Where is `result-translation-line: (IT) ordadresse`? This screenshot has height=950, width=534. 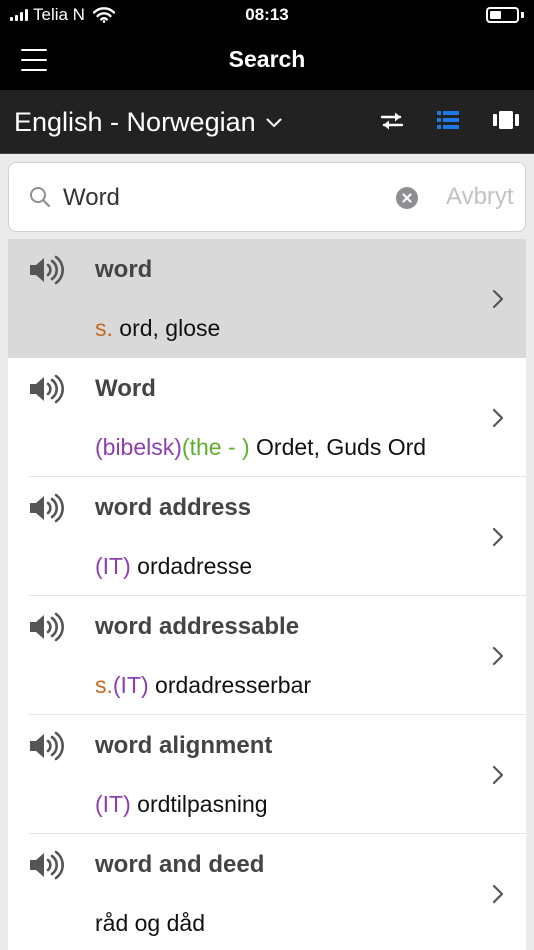 result-translation-line: (IT) ordadresse is located at coordinates (173, 566).